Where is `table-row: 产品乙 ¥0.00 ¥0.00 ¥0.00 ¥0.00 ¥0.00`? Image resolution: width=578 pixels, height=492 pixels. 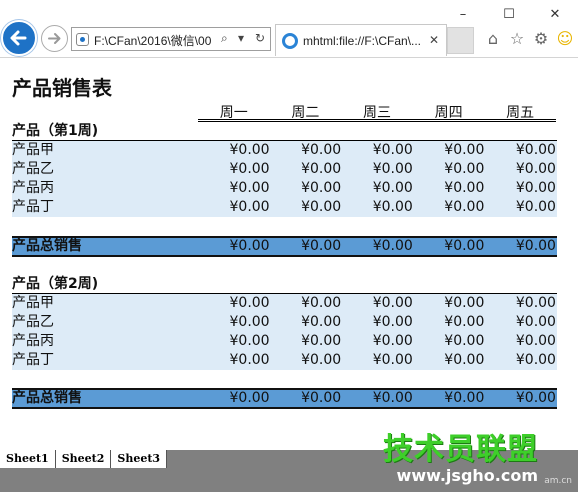 table-row: 产品乙 ¥0.00 ¥0.00 ¥0.00 ¥0.00 ¥0.00 is located at coordinates (284, 169).